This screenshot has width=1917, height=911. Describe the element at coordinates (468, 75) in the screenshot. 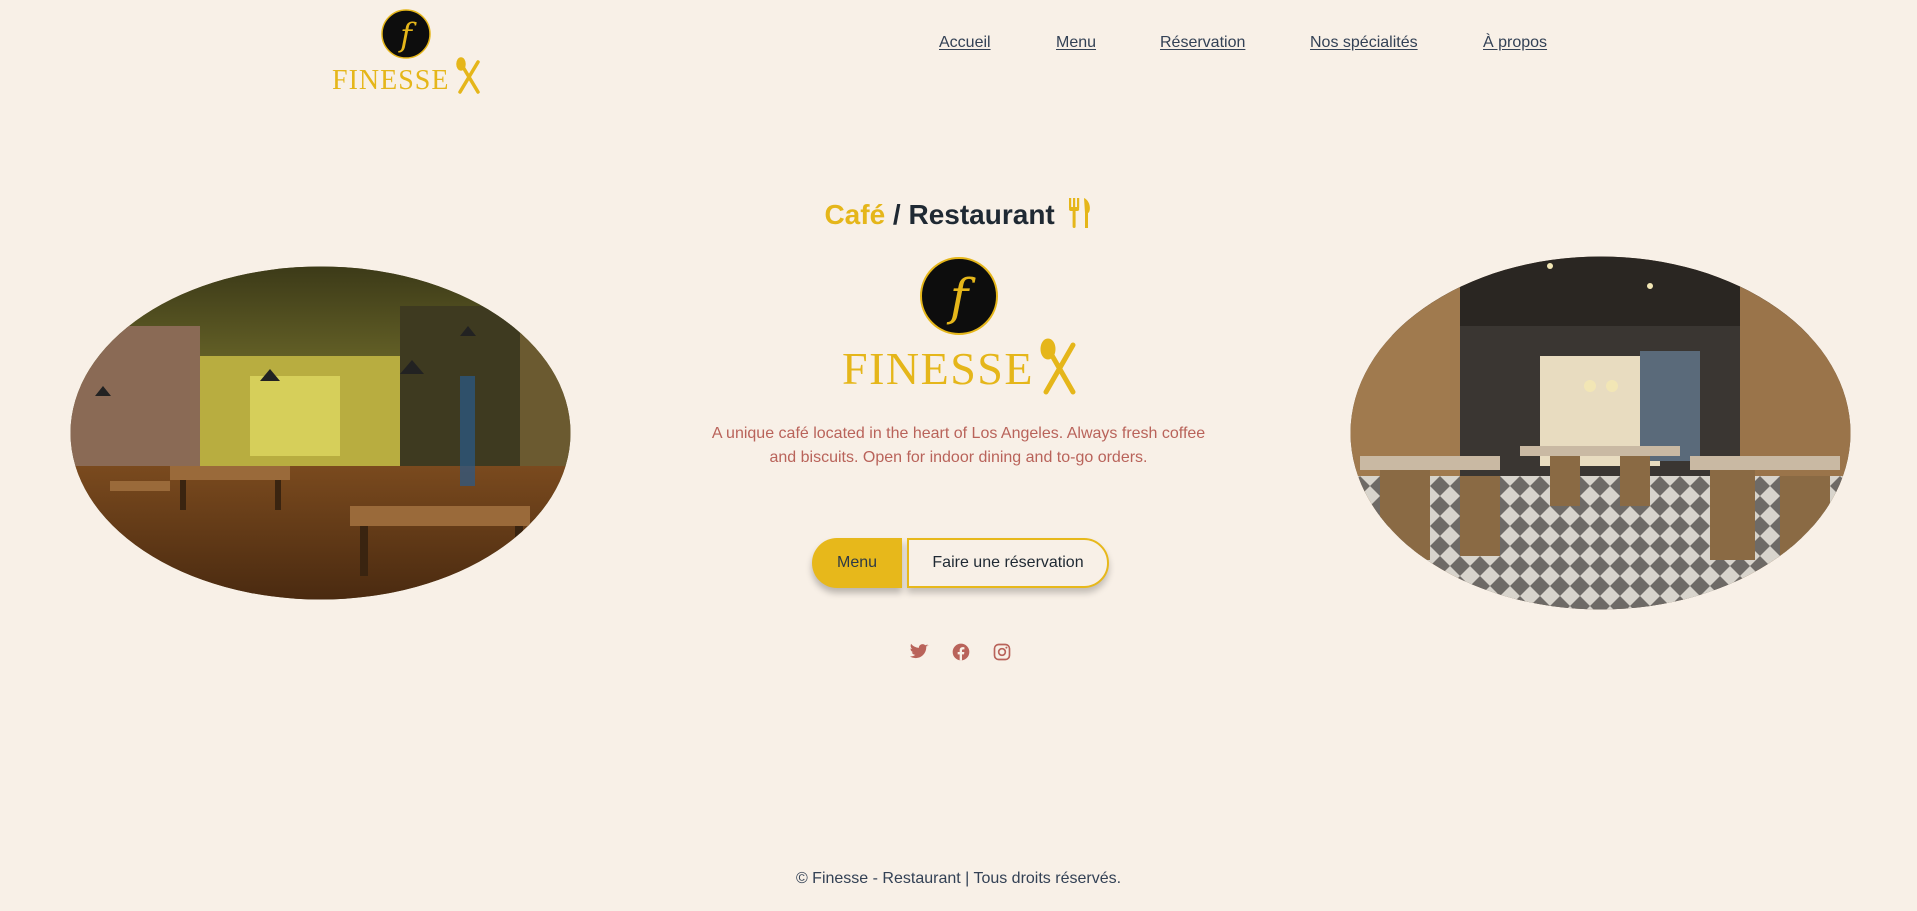

I see `logo-fork-knife-icon` at that location.